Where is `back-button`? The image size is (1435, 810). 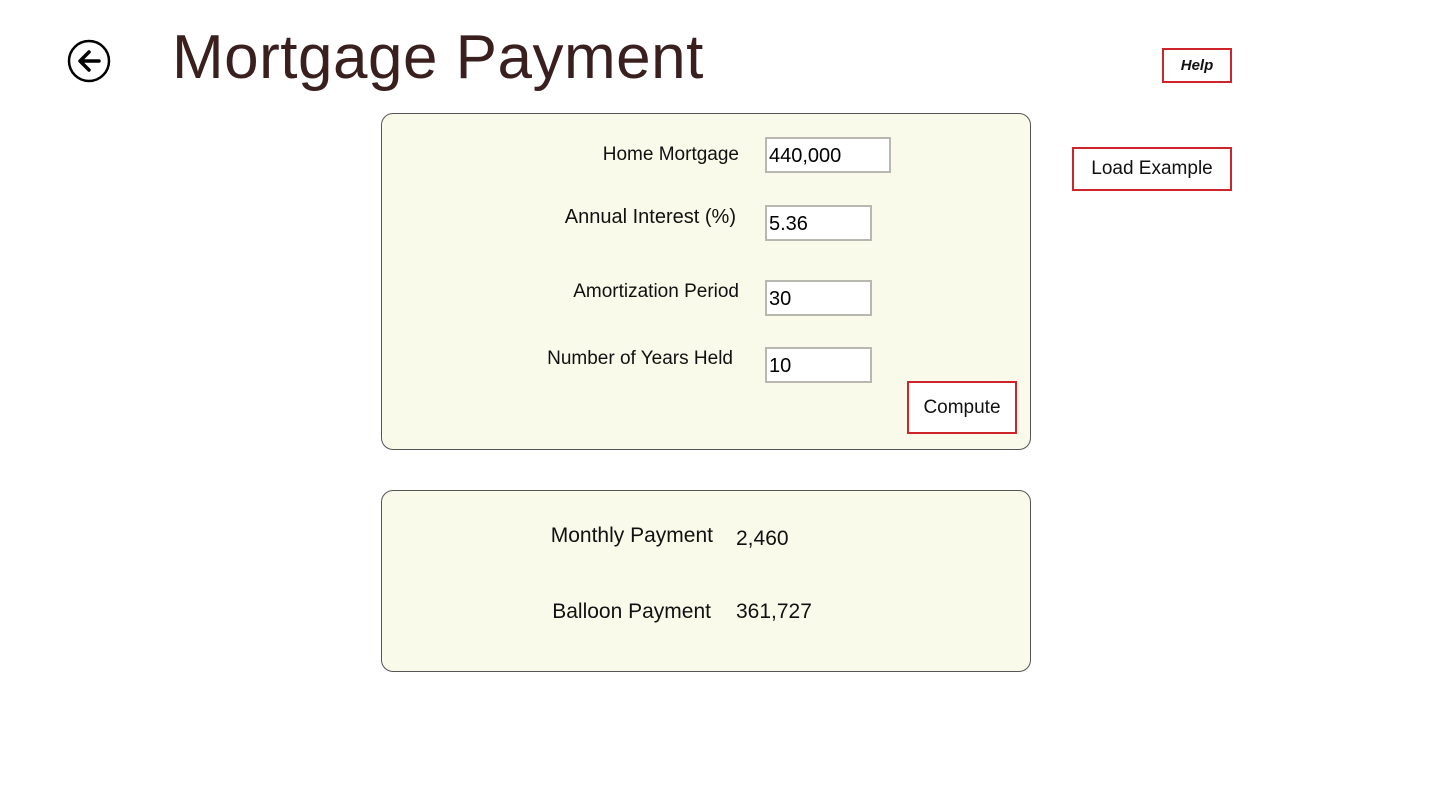
back-button is located at coordinates (89, 61).